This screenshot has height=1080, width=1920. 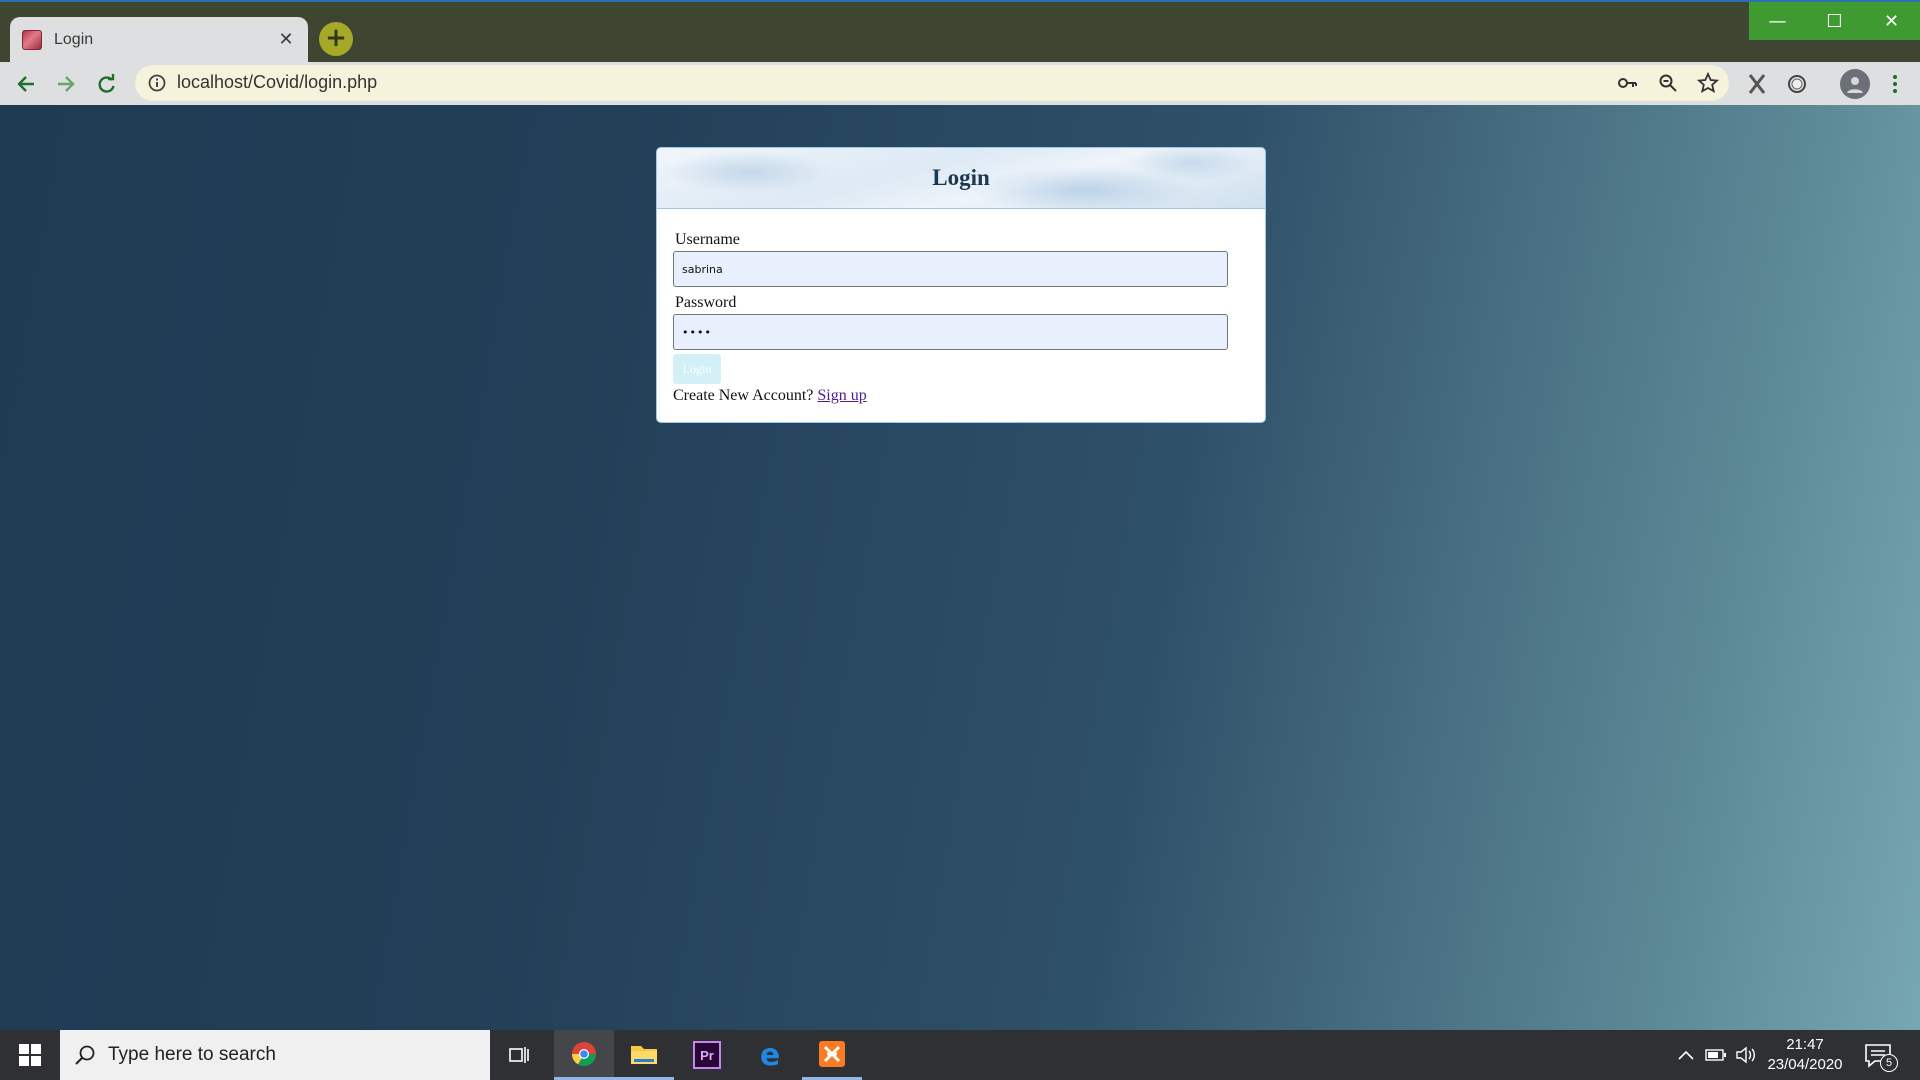 I want to click on signup-prompt: Create New Account? Sign up, so click(x=961, y=396).